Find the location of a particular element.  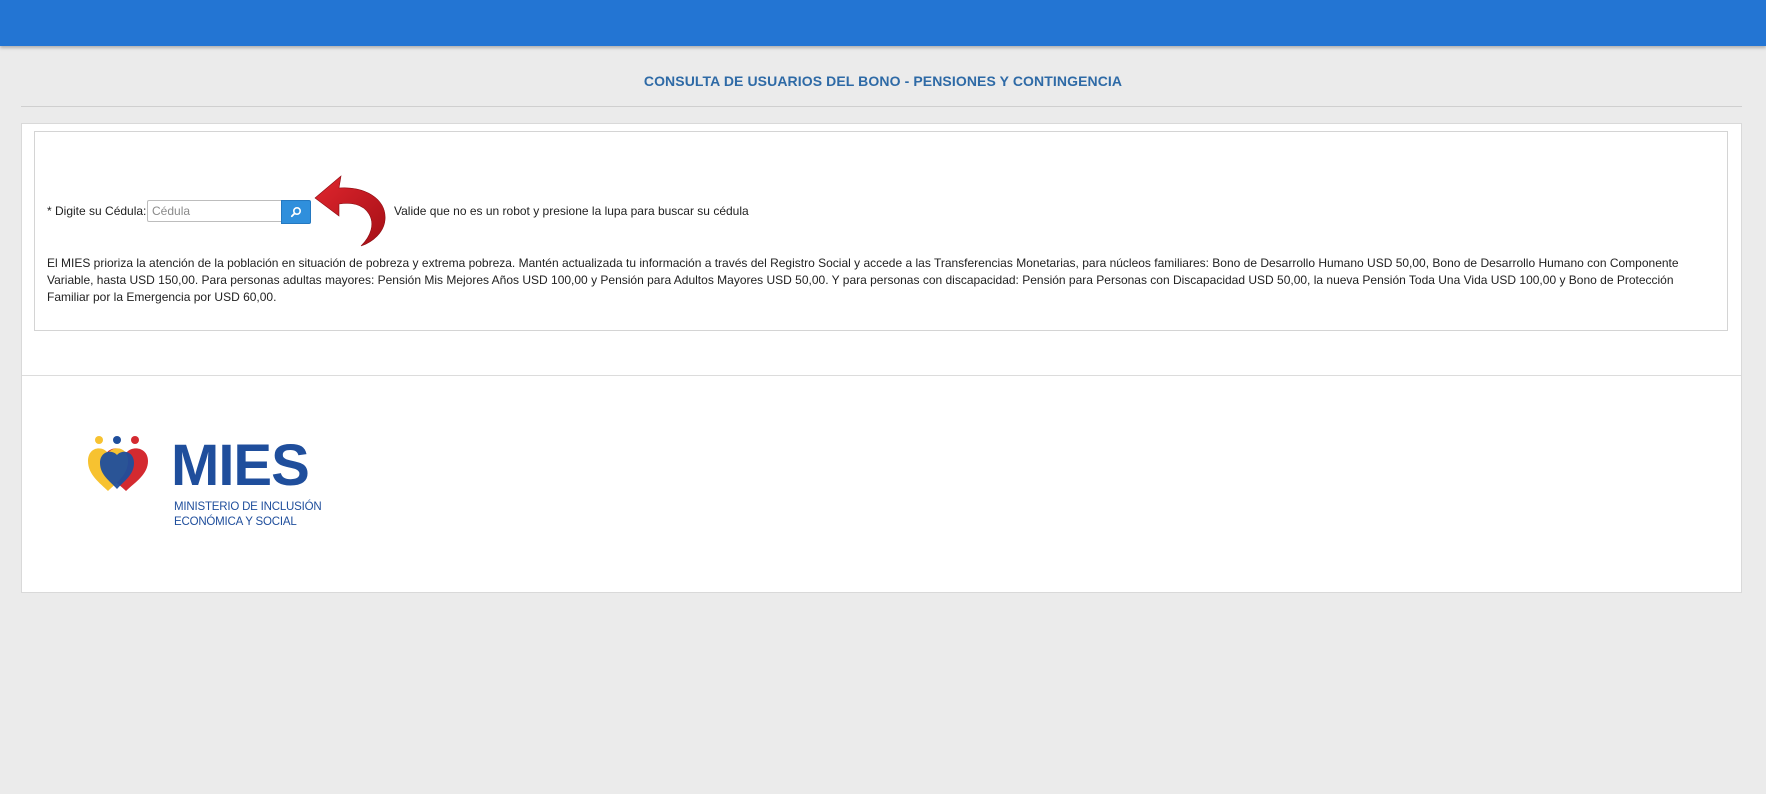

title-divider is located at coordinates (881, 106).